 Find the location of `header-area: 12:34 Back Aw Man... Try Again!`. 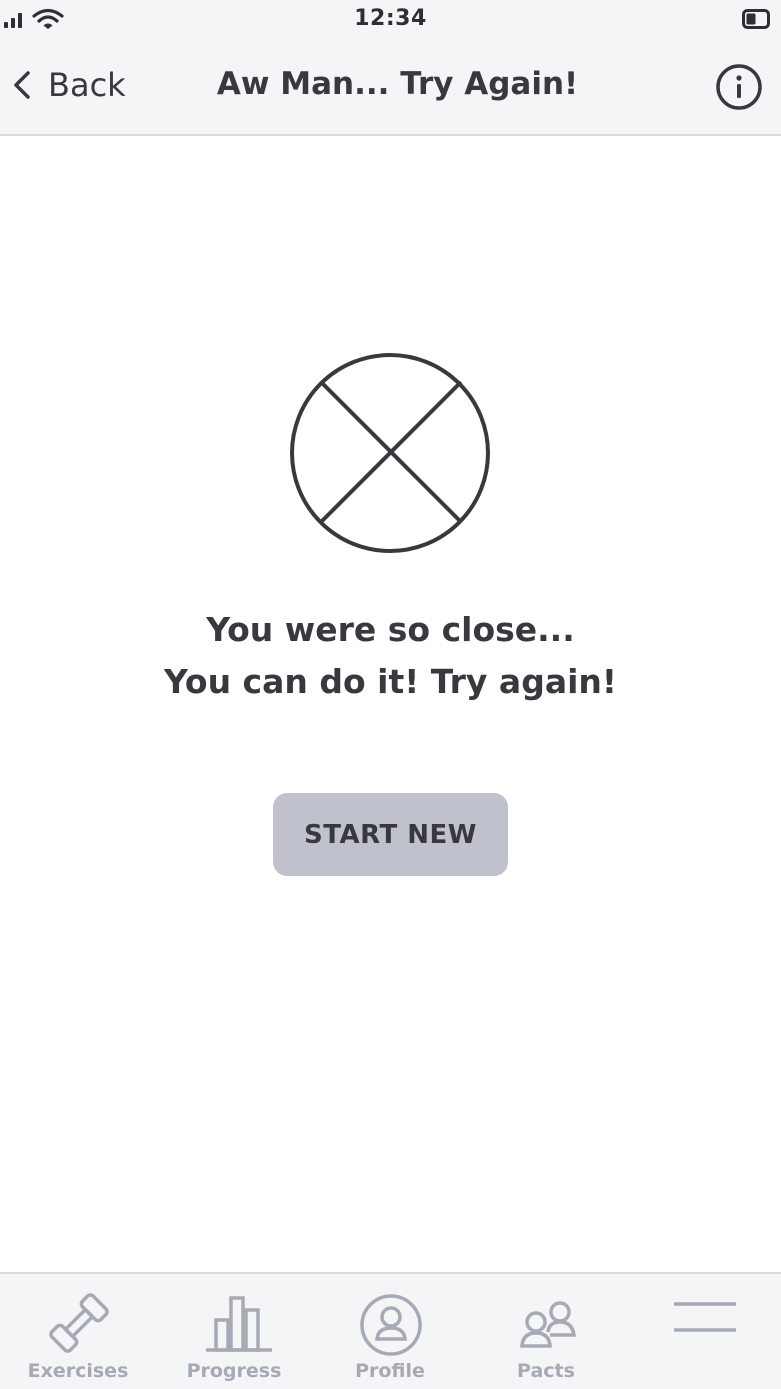

header-area: 12:34 Back Aw Man... Try Again! is located at coordinates (390, 68).